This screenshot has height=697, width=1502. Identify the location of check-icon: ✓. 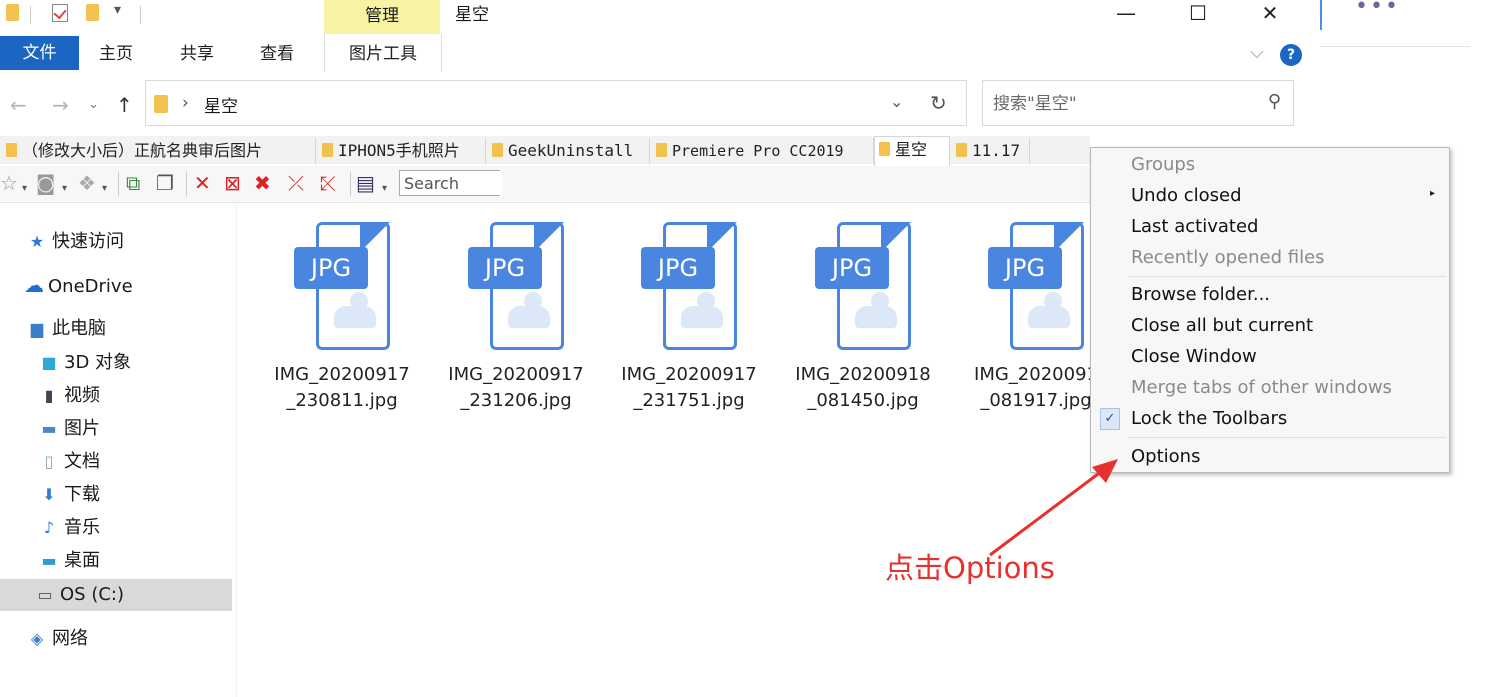
(1110, 419).